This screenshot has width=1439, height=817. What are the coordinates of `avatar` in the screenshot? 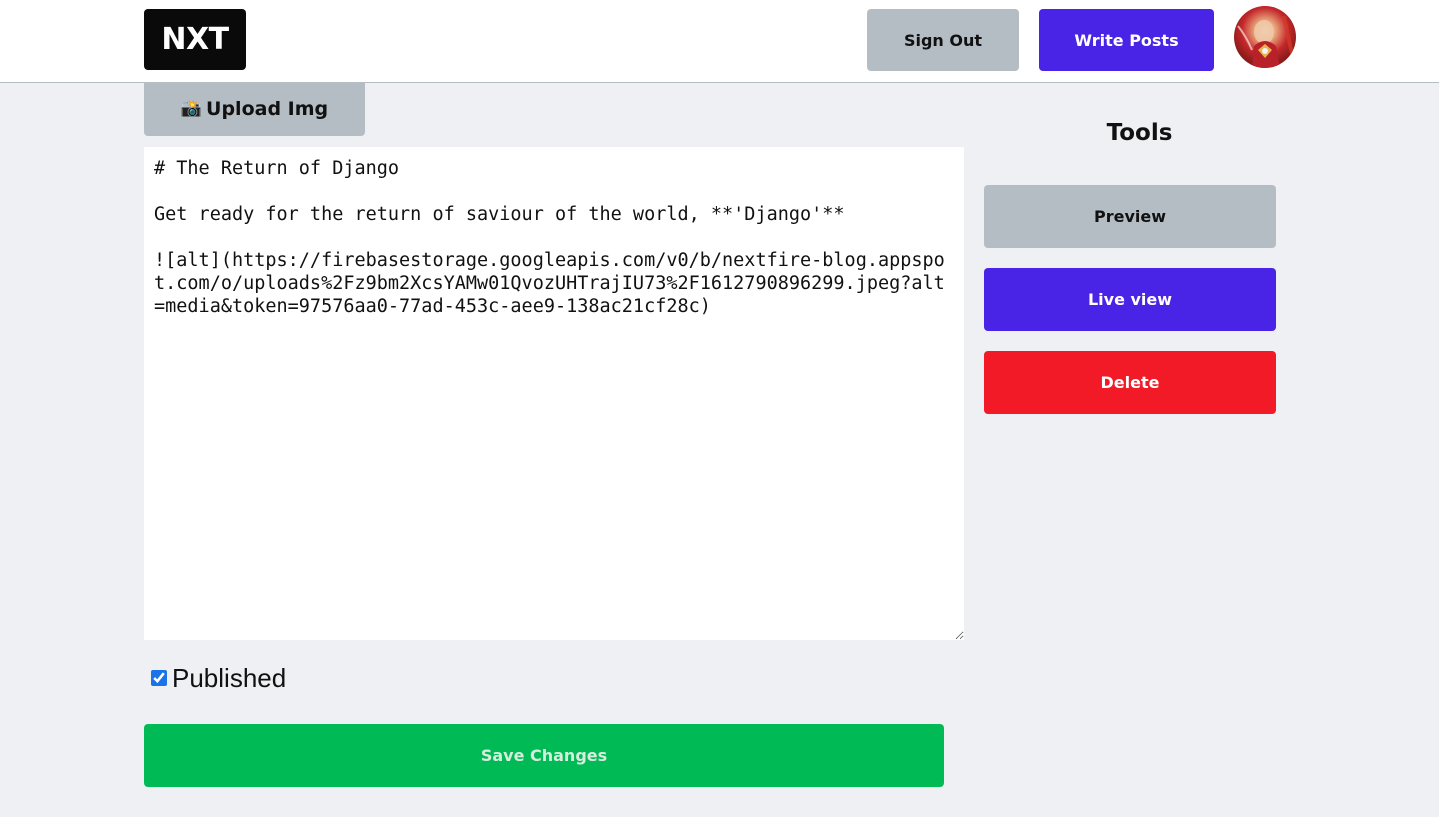 It's located at (1265, 37).